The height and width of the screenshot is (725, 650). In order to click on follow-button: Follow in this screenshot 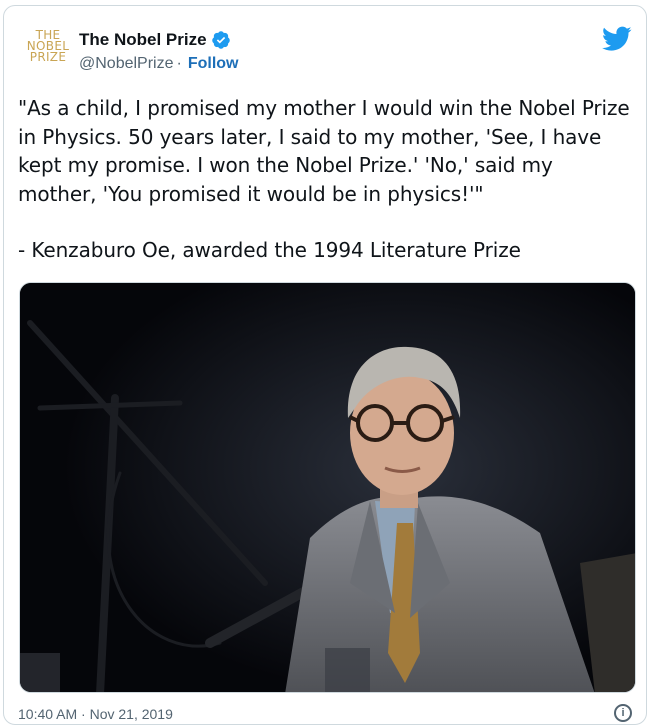, I will do `click(213, 64)`.